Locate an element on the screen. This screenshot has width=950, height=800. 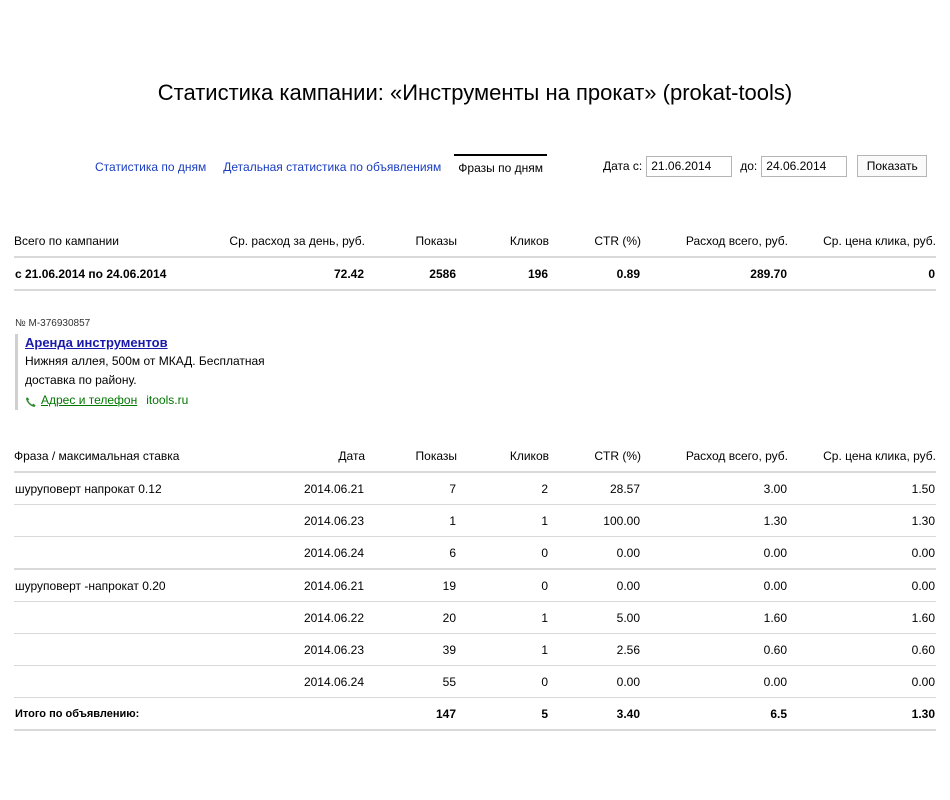
table-cell: 6 is located at coordinates (411, 553).